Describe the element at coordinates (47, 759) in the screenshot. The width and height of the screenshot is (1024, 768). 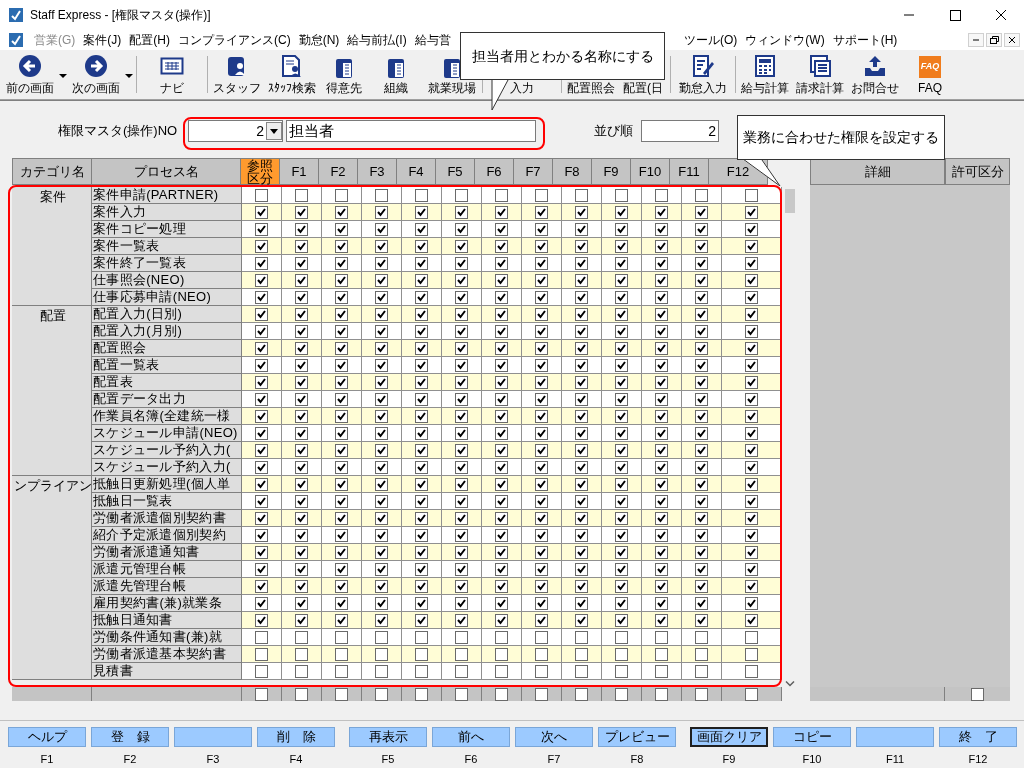
I see `key-label: F1` at that location.